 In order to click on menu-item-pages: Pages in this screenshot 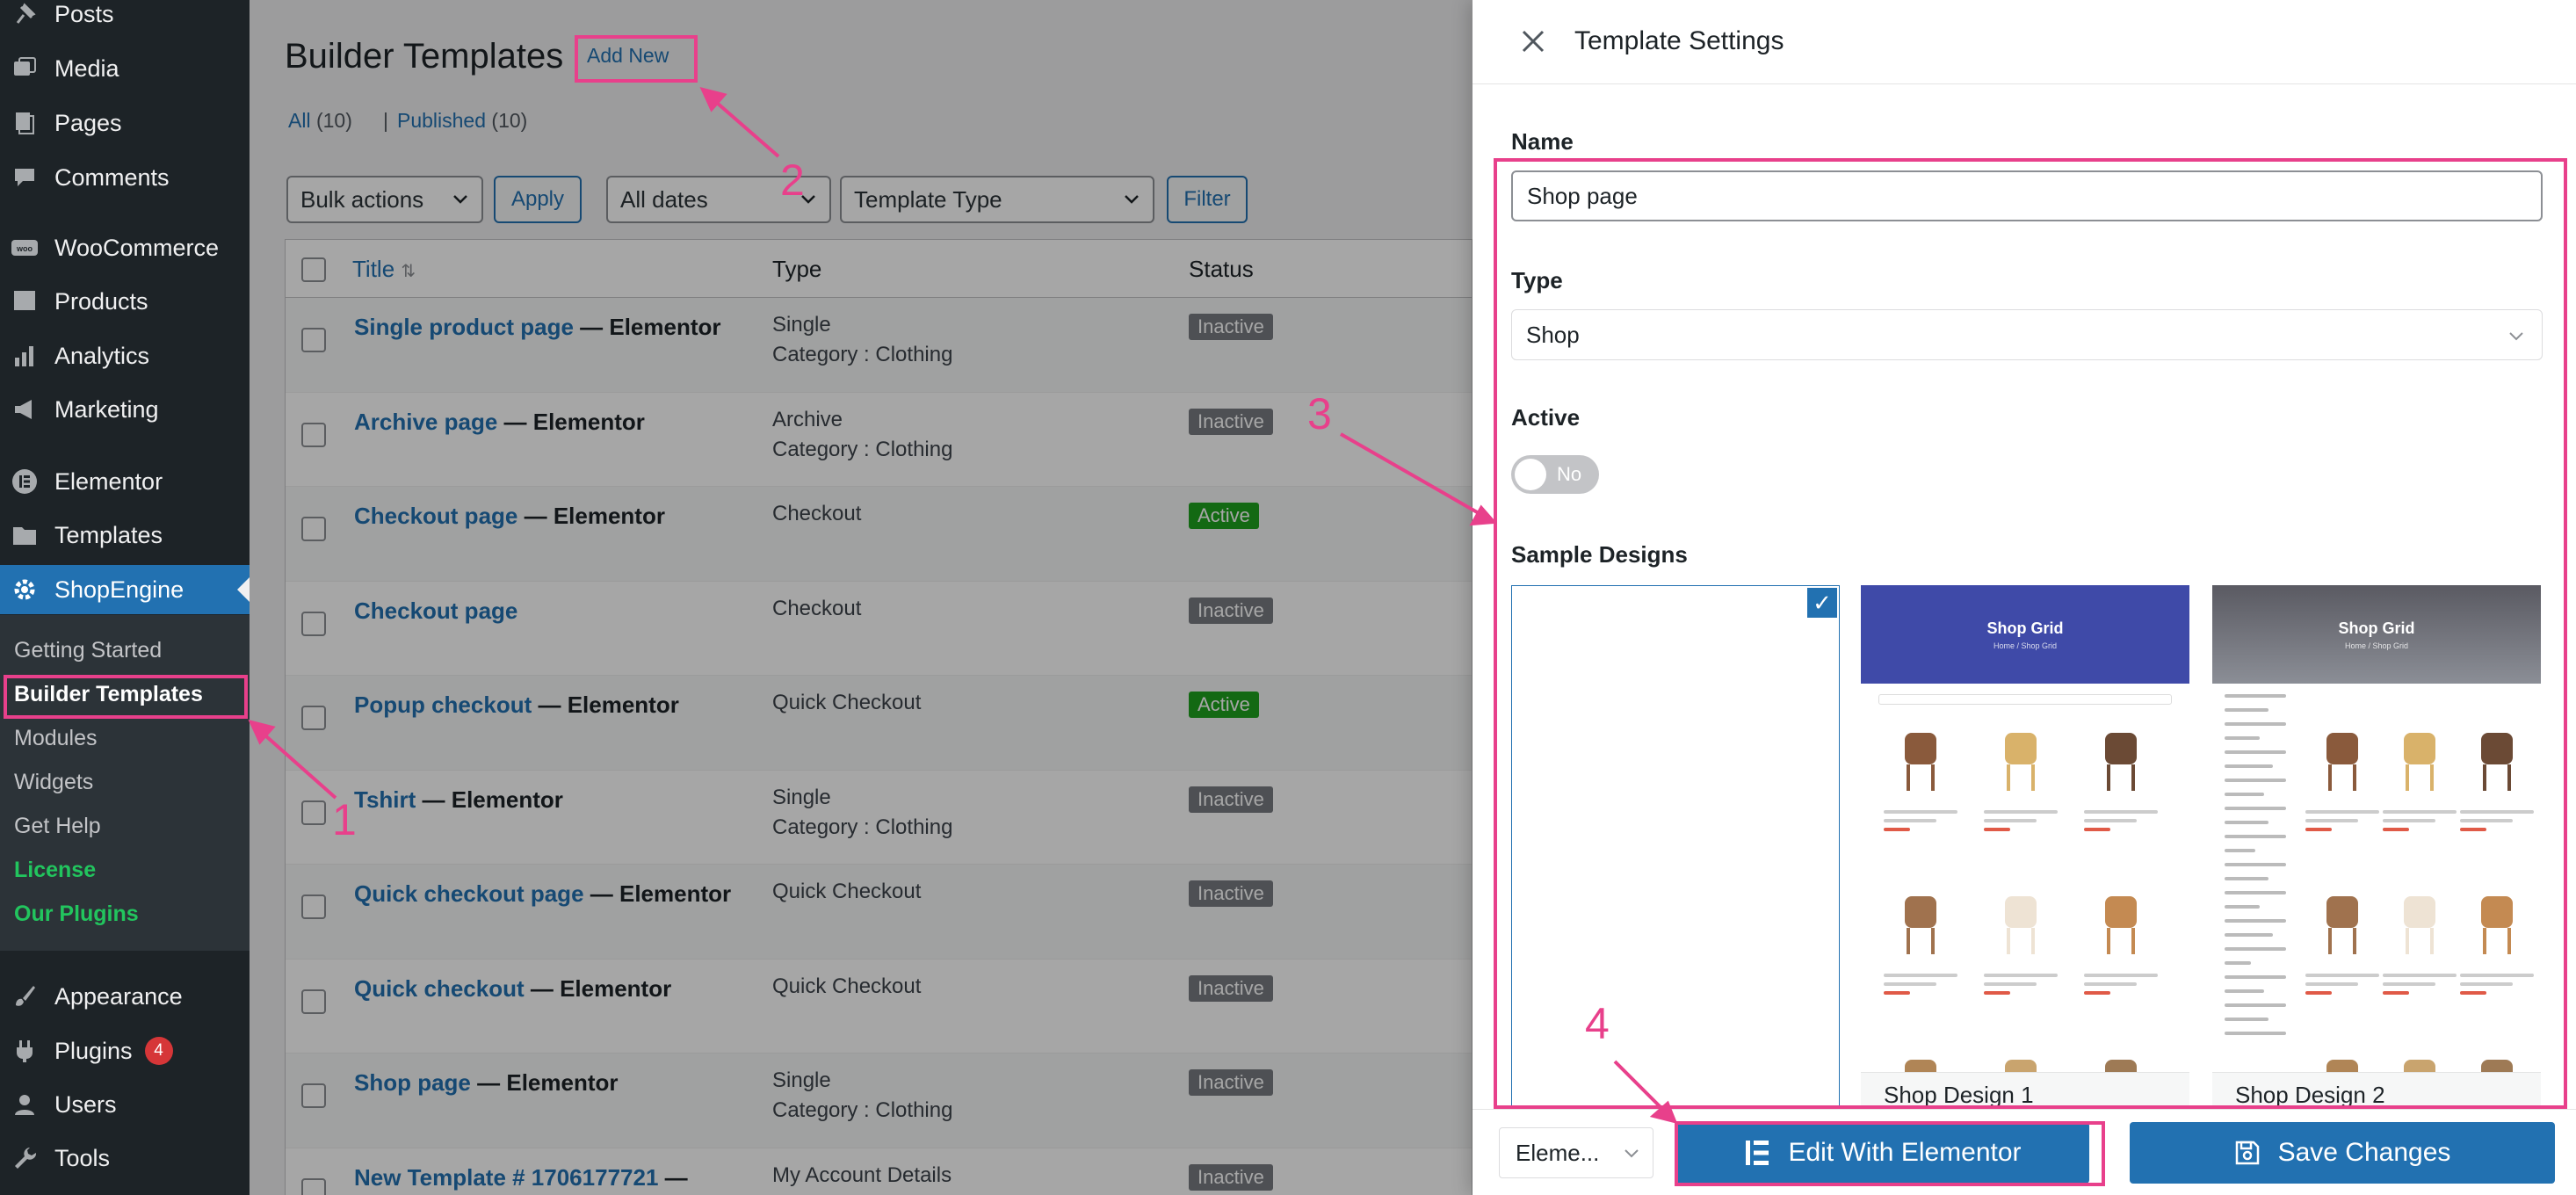, I will do `click(125, 123)`.